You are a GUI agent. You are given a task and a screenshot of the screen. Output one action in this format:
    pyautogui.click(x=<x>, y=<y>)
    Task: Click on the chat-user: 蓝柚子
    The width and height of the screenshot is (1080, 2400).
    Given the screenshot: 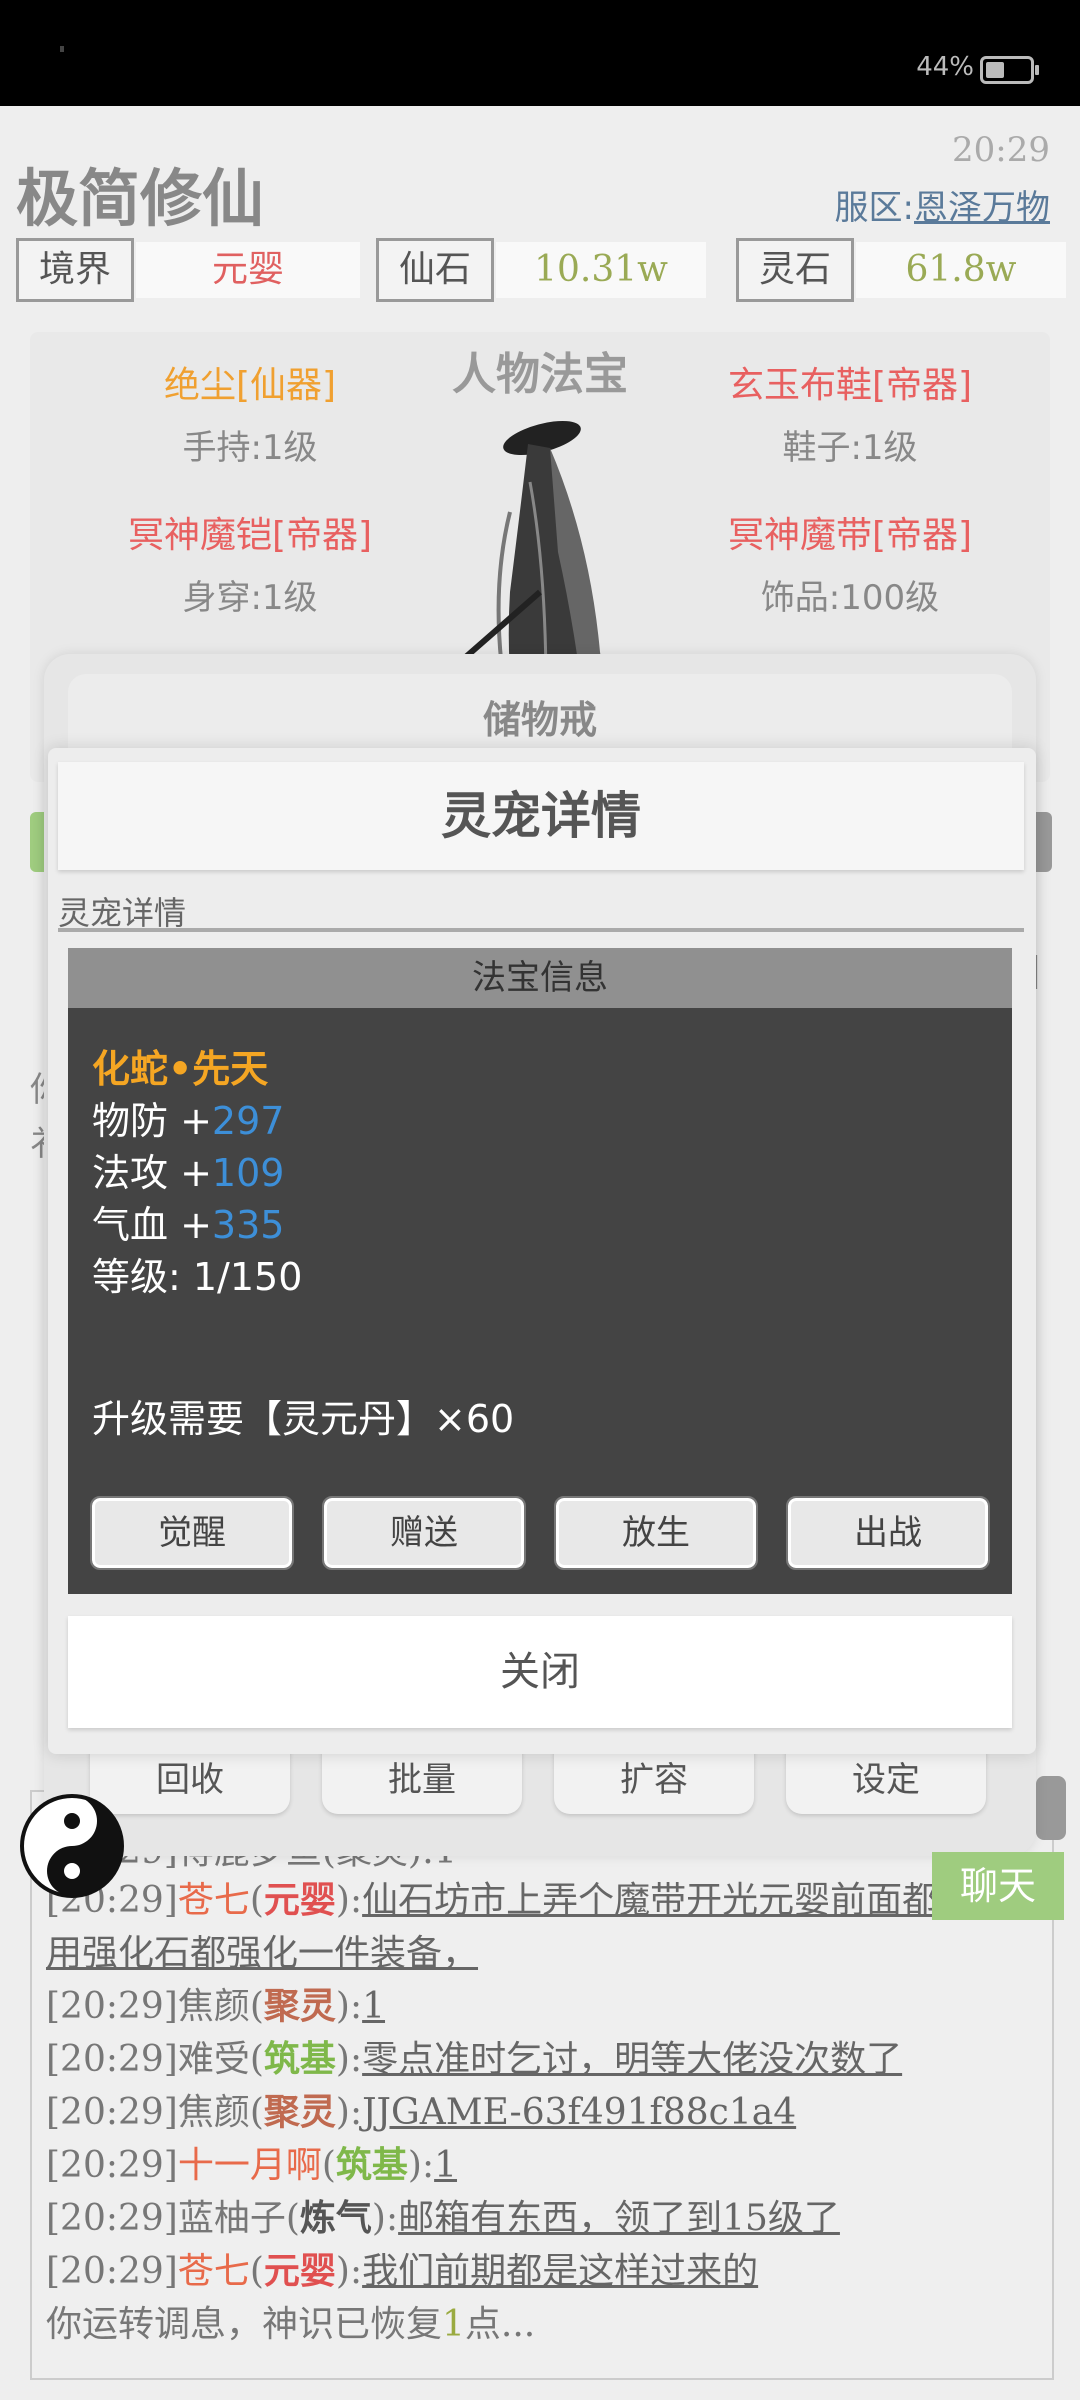 What is the action you would take?
    pyautogui.click(x=232, y=2218)
    